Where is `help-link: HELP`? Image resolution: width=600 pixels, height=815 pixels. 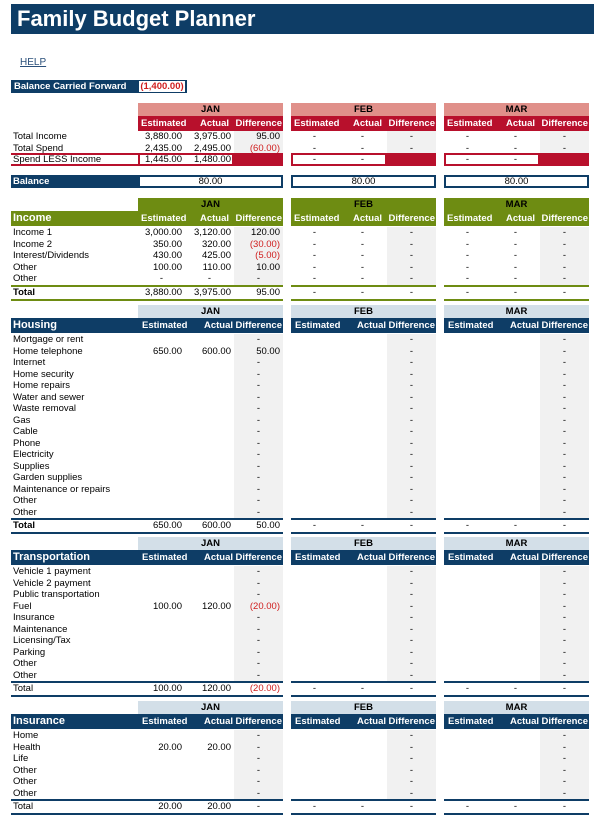 help-link: HELP is located at coordinates (33, 62).